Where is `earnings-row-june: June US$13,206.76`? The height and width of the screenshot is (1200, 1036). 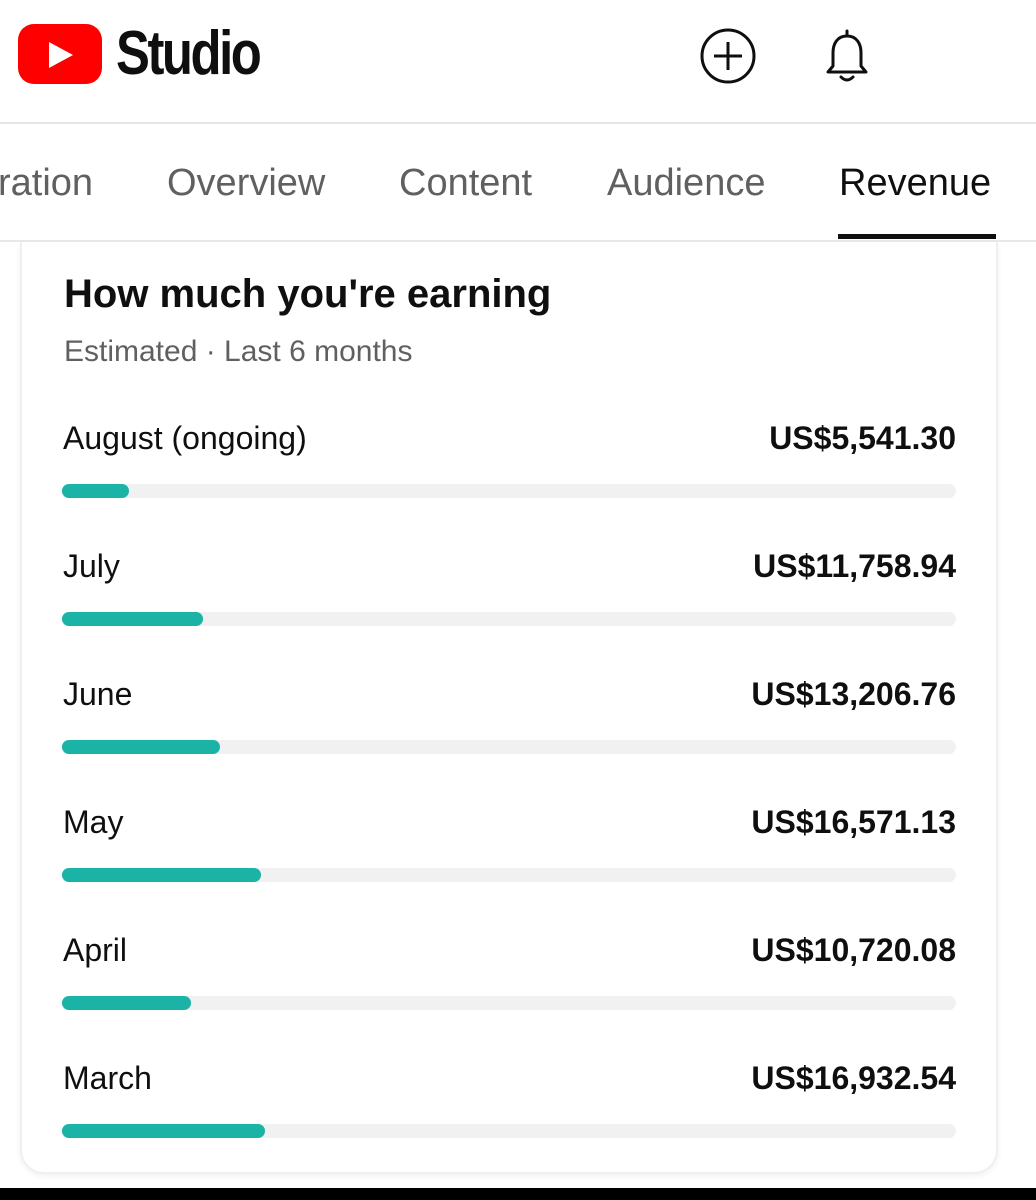 earnings-row-june: June US$13,206.76 is located at coordinates (509, 721).